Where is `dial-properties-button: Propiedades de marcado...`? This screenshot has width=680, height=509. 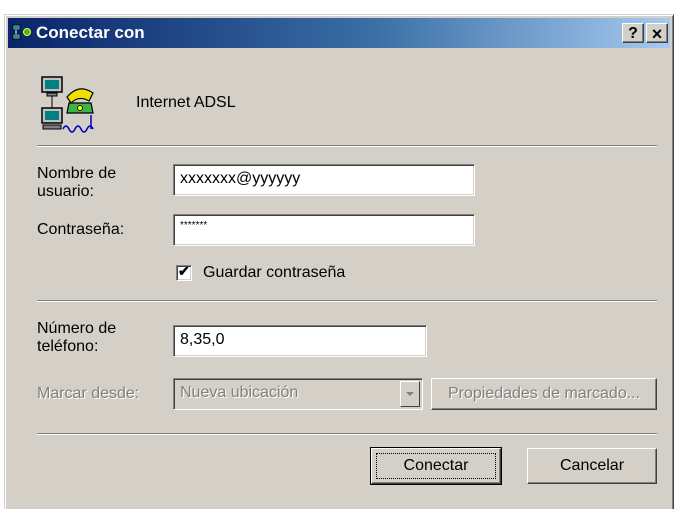 dial-properties-button: Propiedades de marcado... is located at coordinates (544, 394).